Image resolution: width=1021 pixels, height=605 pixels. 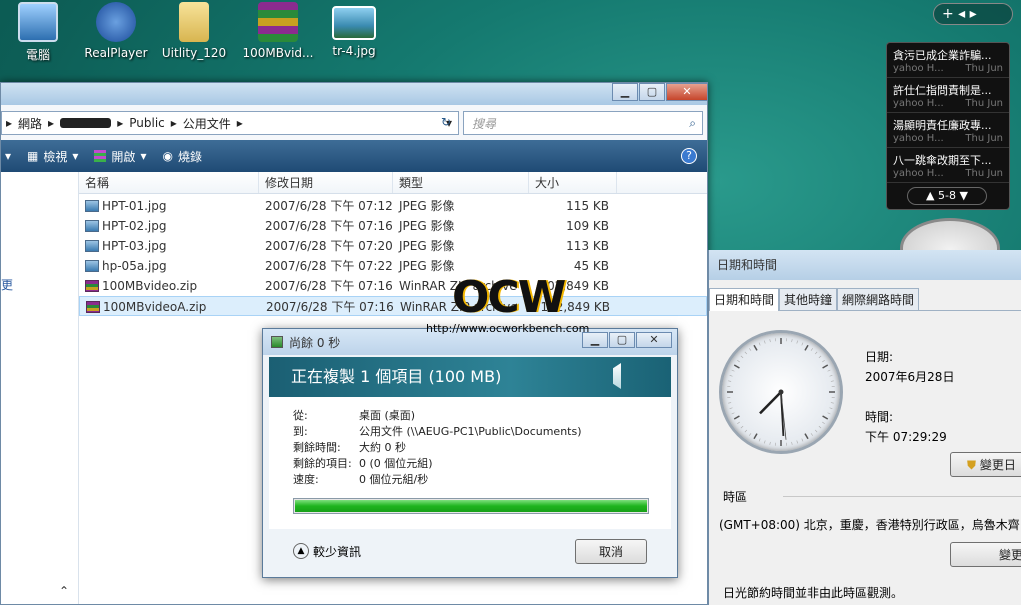 What do you see at coordinates (948, 165) in the screenshot?
I see `news-item: 八一跳傘改期至下... yahoo H... Thu Jun` at bounding box center [948, 165].